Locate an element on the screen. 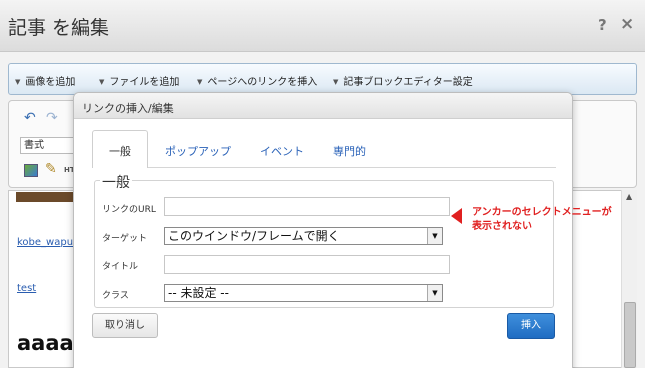 This screenshot has width=645, height=368. content-scrollbar: ▲ is located at coordinates (629, 279).